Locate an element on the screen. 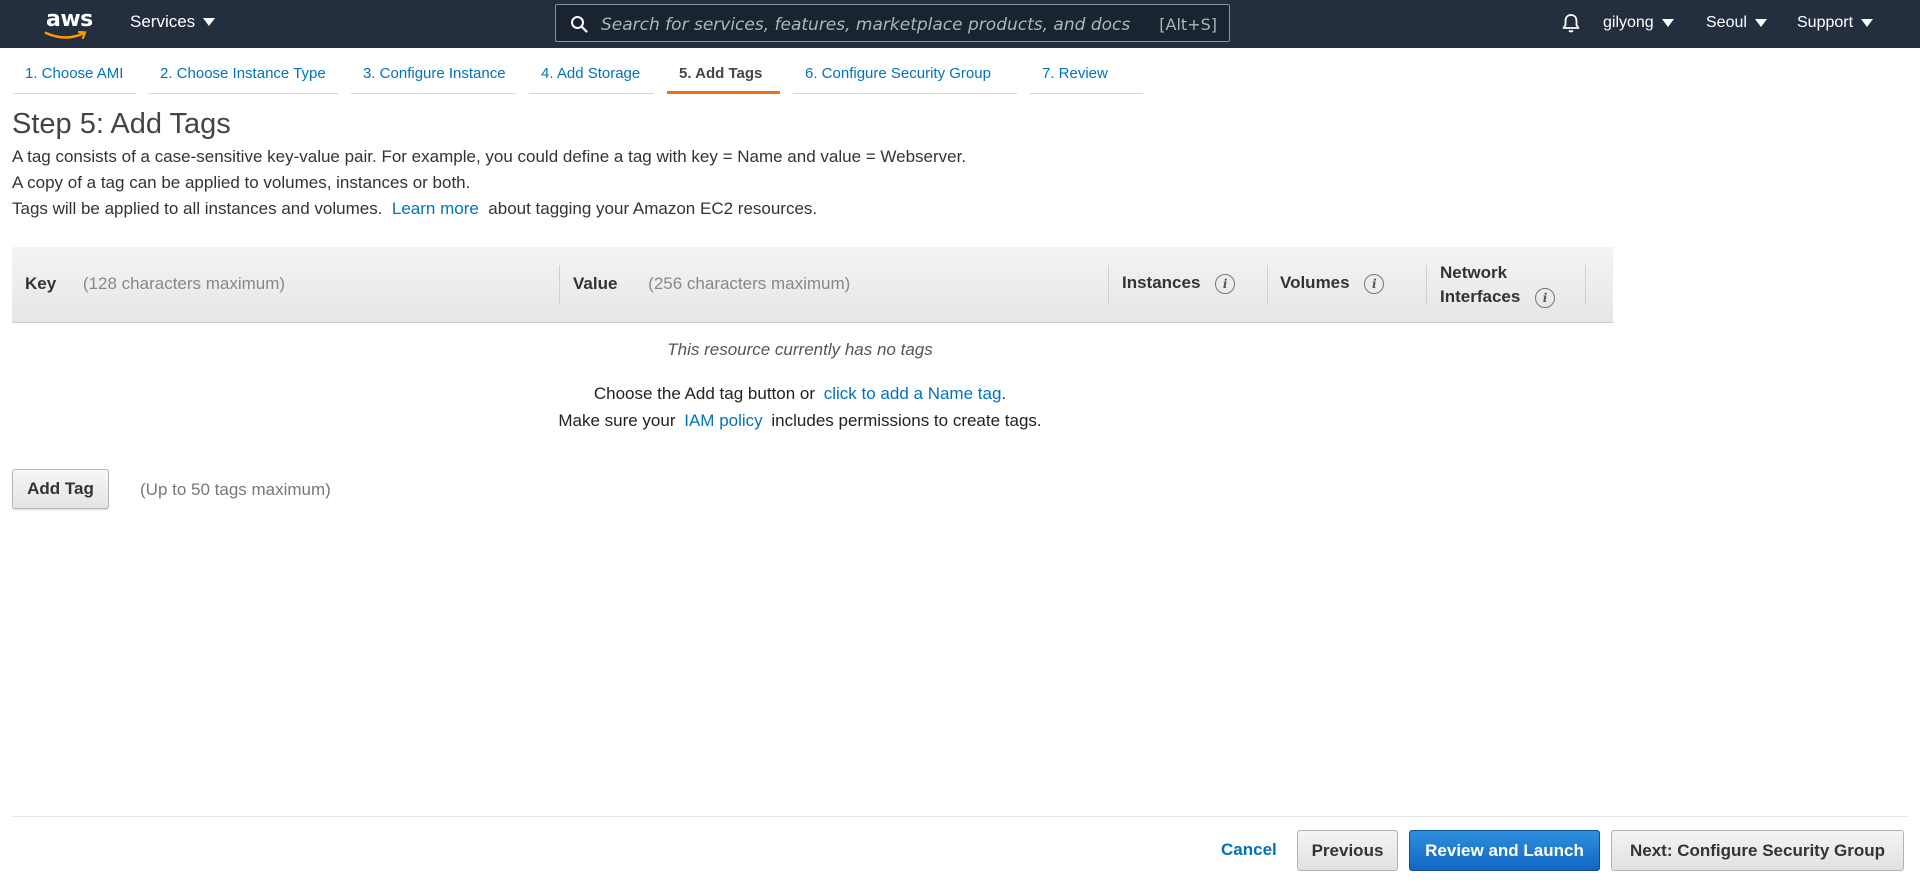 Image resolution: width=1920 pixels, height=885 pixels. search-icon is located at coordinates (579, 24).